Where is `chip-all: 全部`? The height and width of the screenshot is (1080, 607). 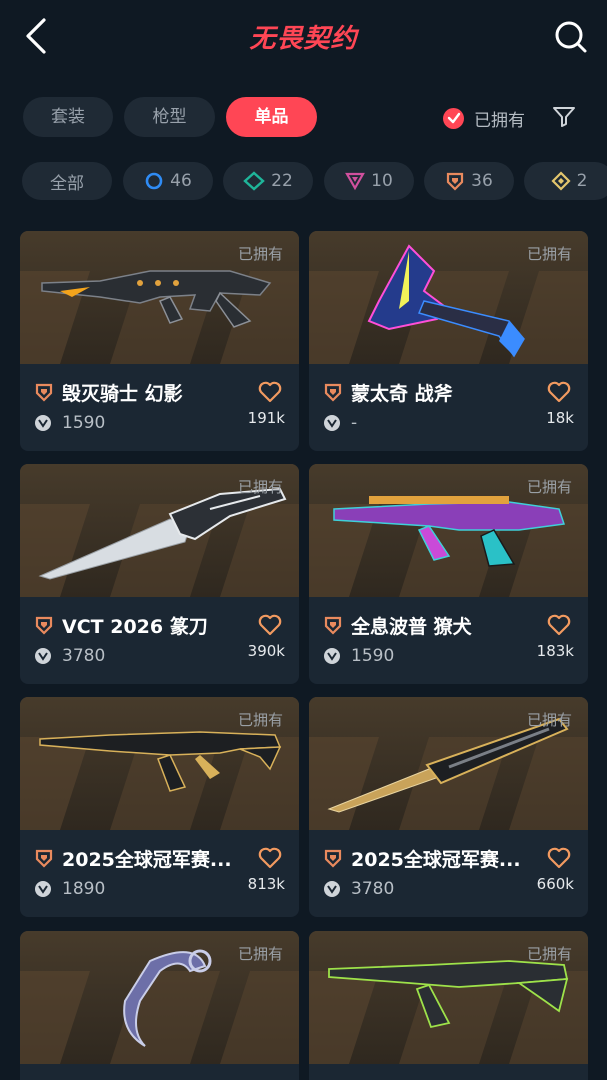 chip-all: 全部 is located at coordinates (67, 181).